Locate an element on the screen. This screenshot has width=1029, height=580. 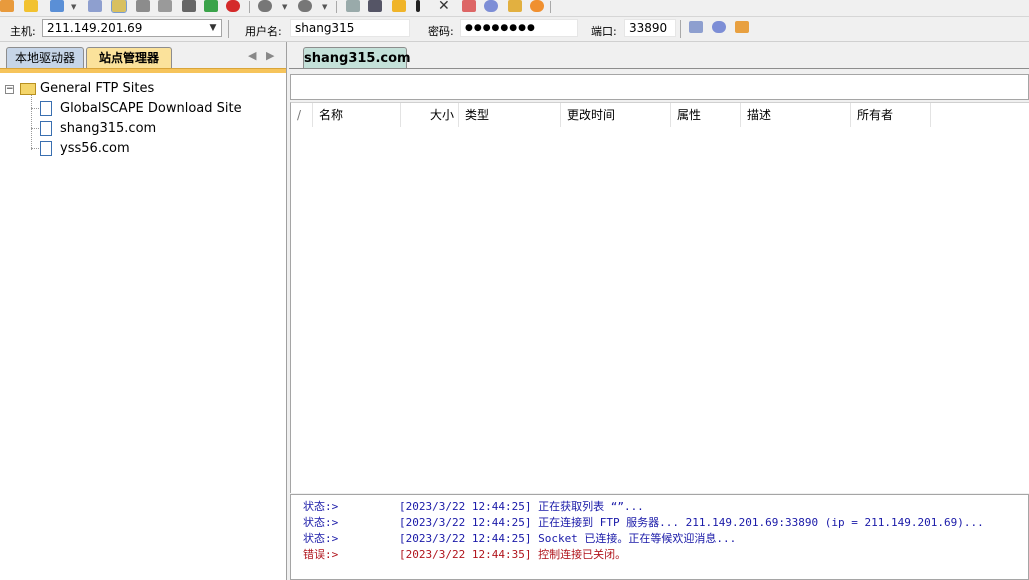
log-row: 错误:> [2023/3/22 12:44:35] 控制连接已关闭。 is located at coordinates (464, 555).